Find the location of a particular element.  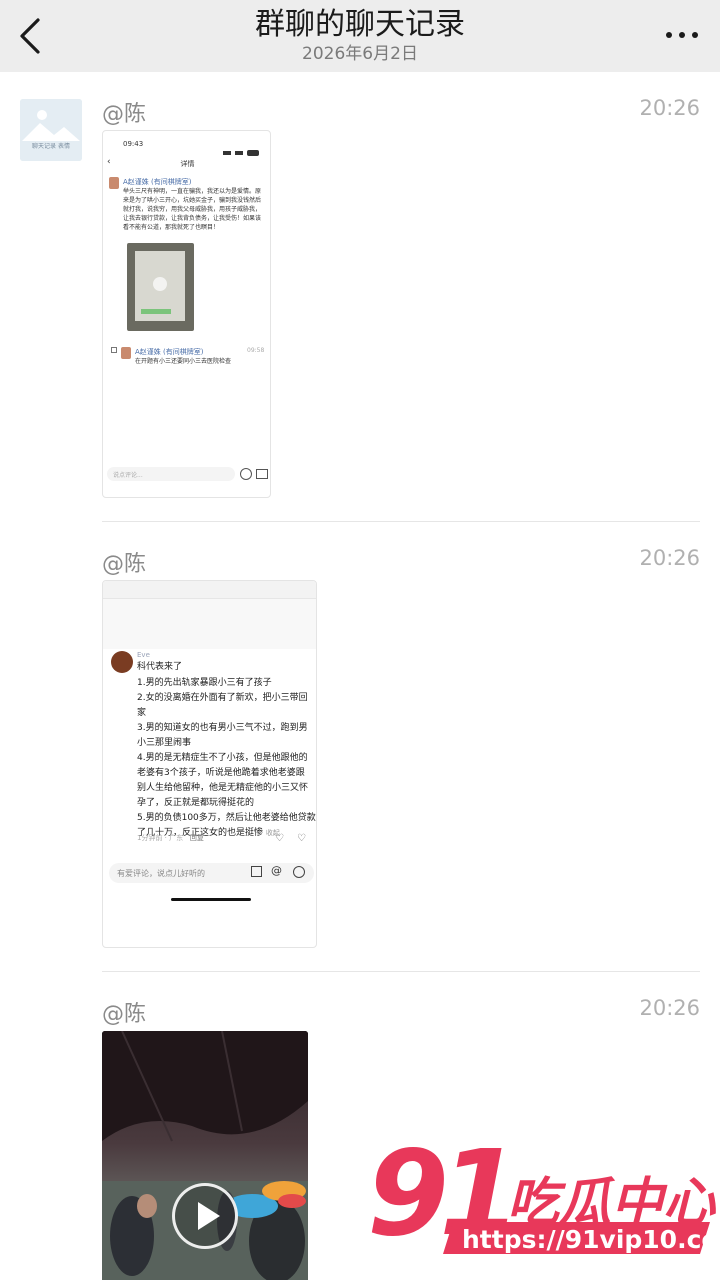

reply-time: 09:58 is located at coordinates (256, 350).